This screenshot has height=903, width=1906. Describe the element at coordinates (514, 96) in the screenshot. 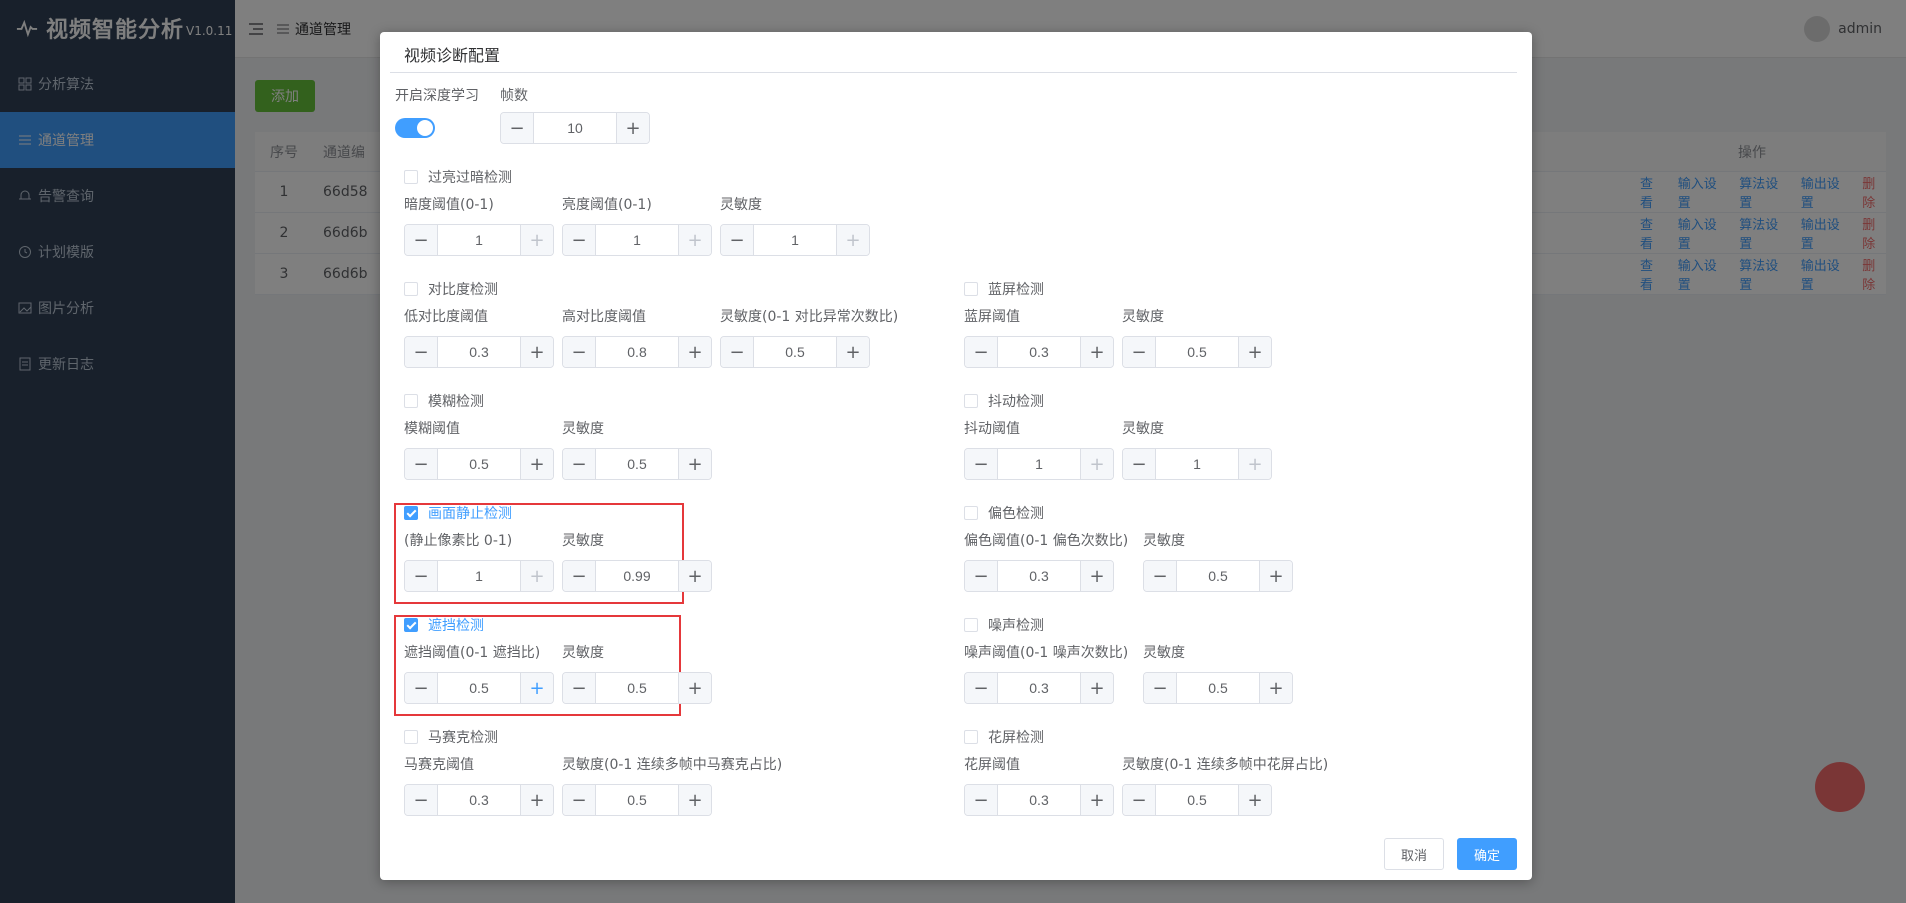

I see `frames-label: 帧数` at that location.